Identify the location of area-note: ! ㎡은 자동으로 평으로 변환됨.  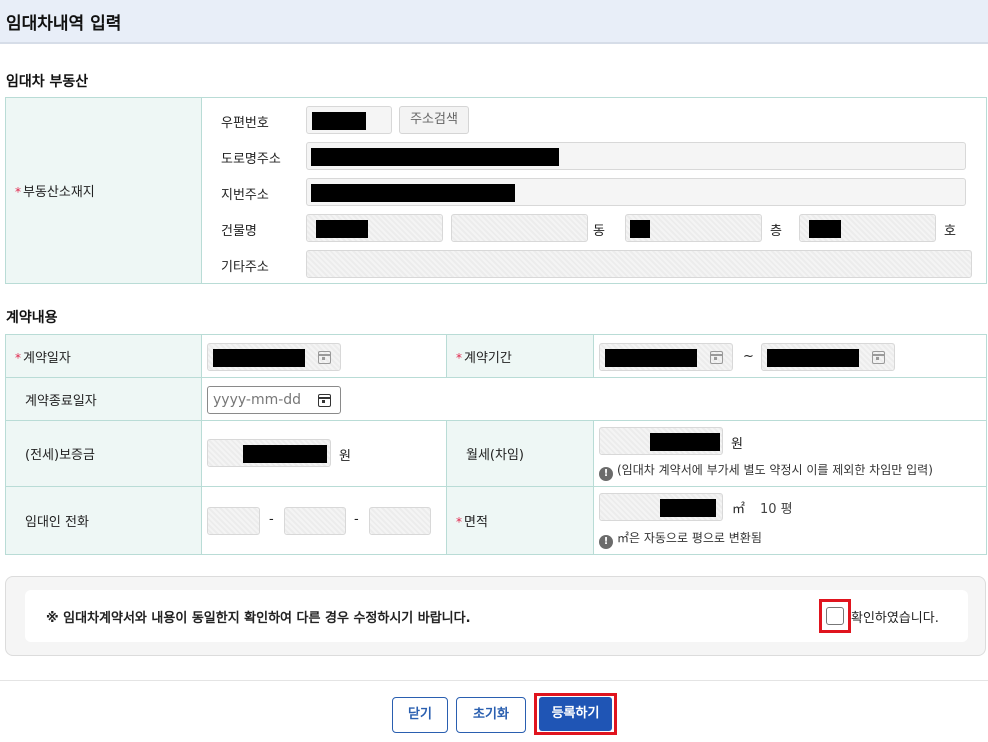
(680, 539).